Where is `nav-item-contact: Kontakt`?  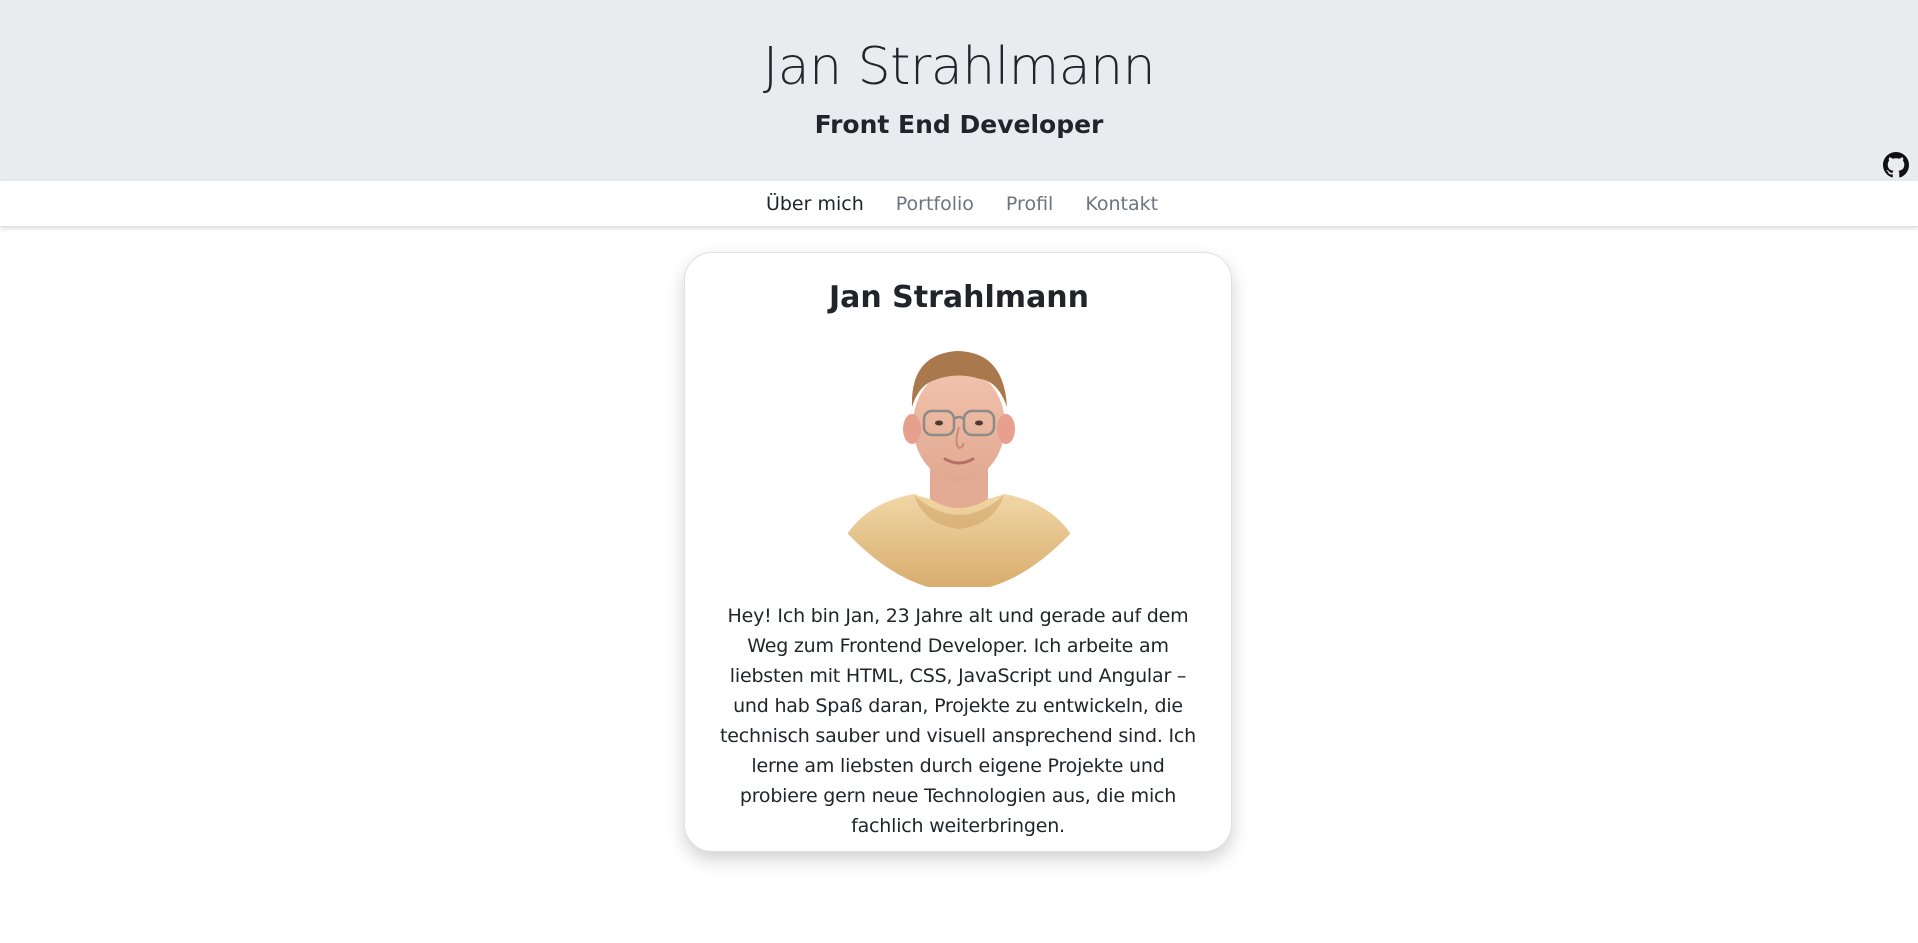 nav-item-contact: Kontakt is located at coordinates (1121, 204).